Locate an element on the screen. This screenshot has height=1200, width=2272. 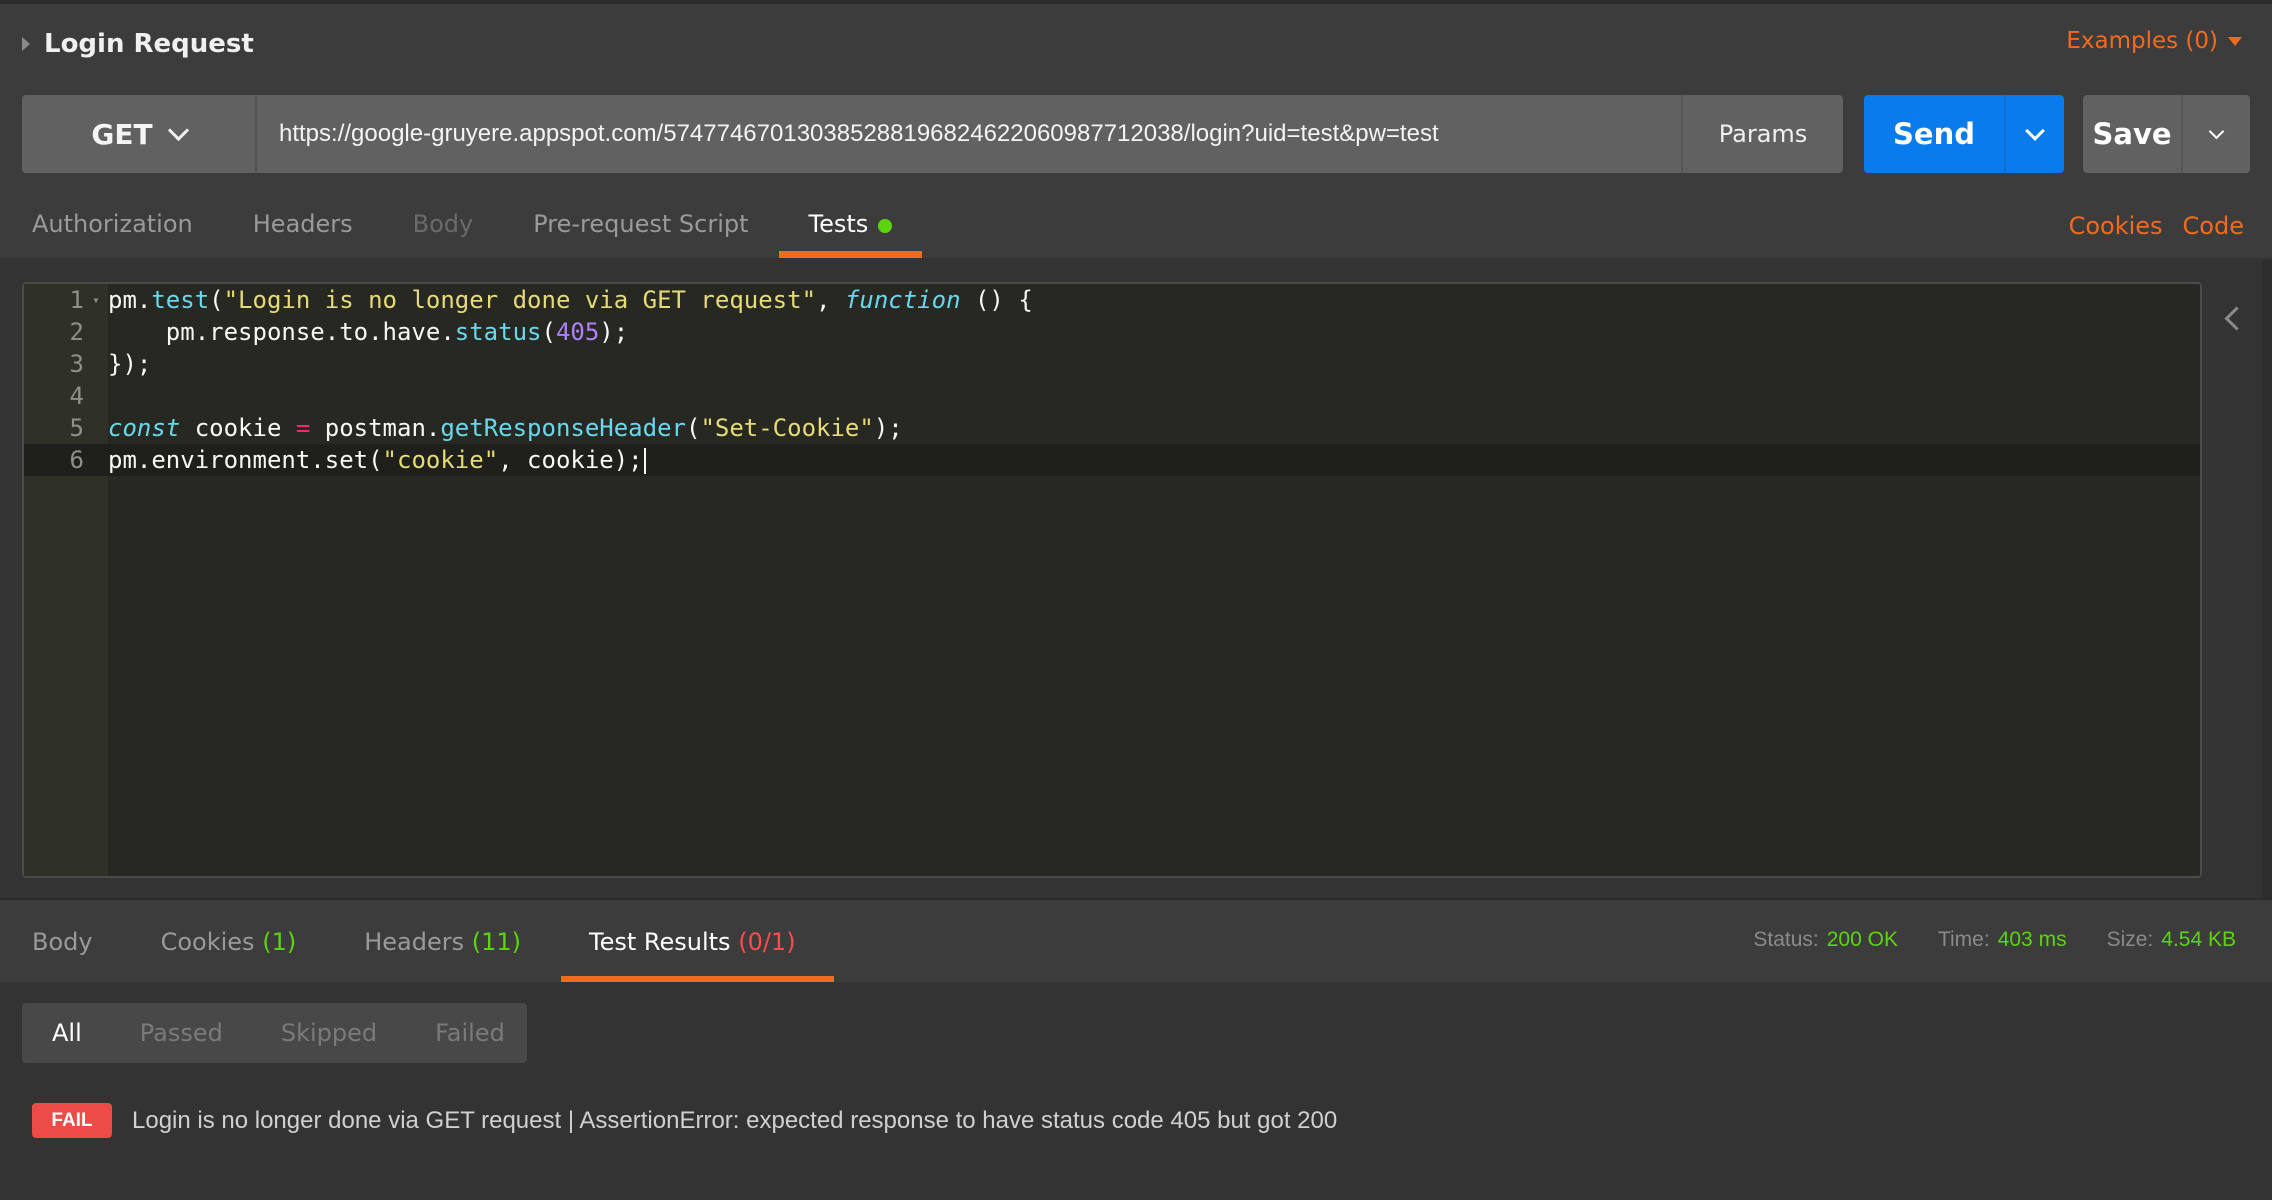
test-results-count: (0/1) is located at coordinates (767, 942).